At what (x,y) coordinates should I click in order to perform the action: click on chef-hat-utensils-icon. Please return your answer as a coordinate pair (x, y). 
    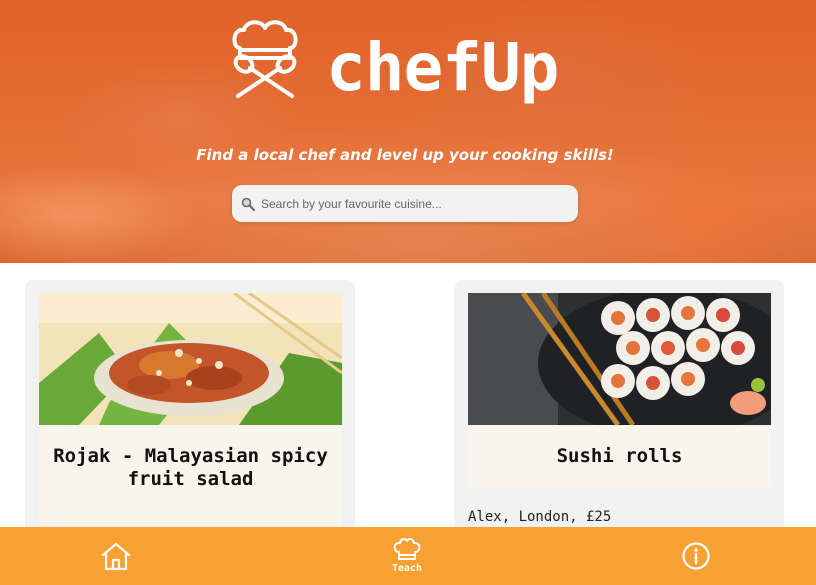
    Looking at the image, I should click on (265, 59).